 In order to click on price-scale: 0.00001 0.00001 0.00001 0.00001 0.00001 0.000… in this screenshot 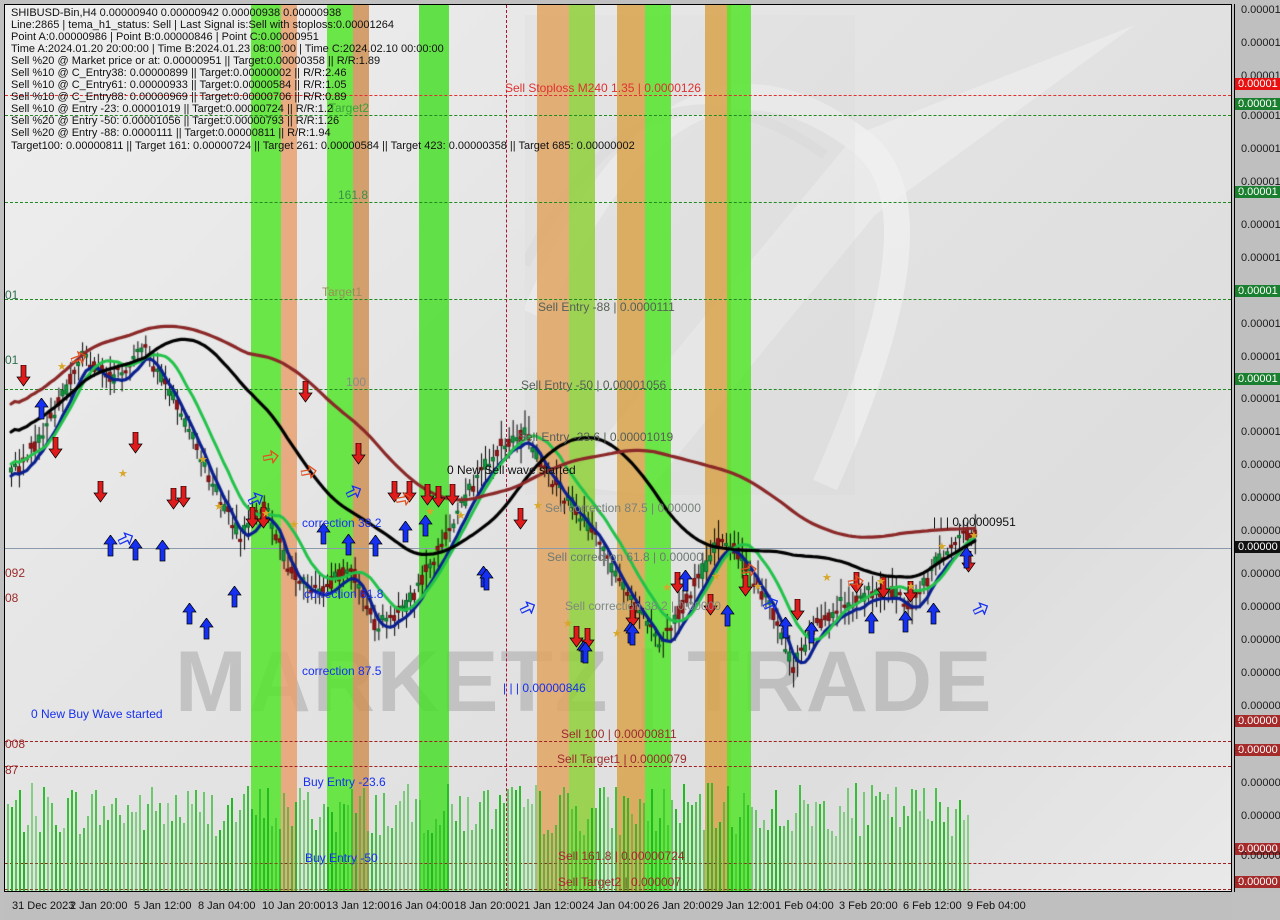, I will do `click(1257, 448)`.